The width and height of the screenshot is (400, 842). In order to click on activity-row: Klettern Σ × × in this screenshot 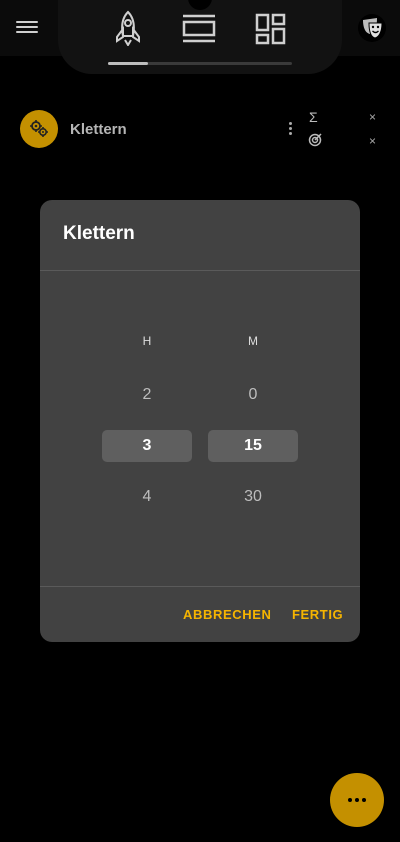, I will do `click(200, 130)`.